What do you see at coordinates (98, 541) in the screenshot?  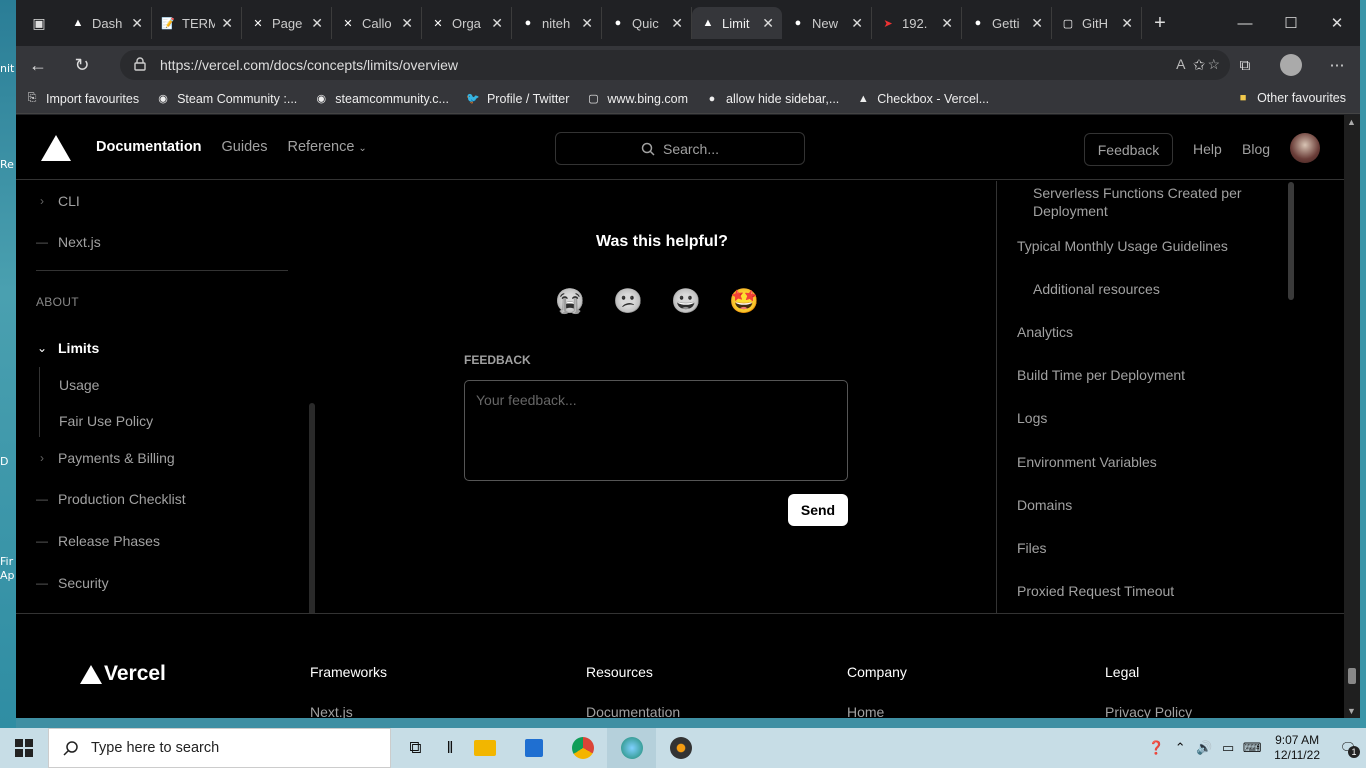 I see `sidebar-item-release: — Release Phases` at bounding box center [98, 541].